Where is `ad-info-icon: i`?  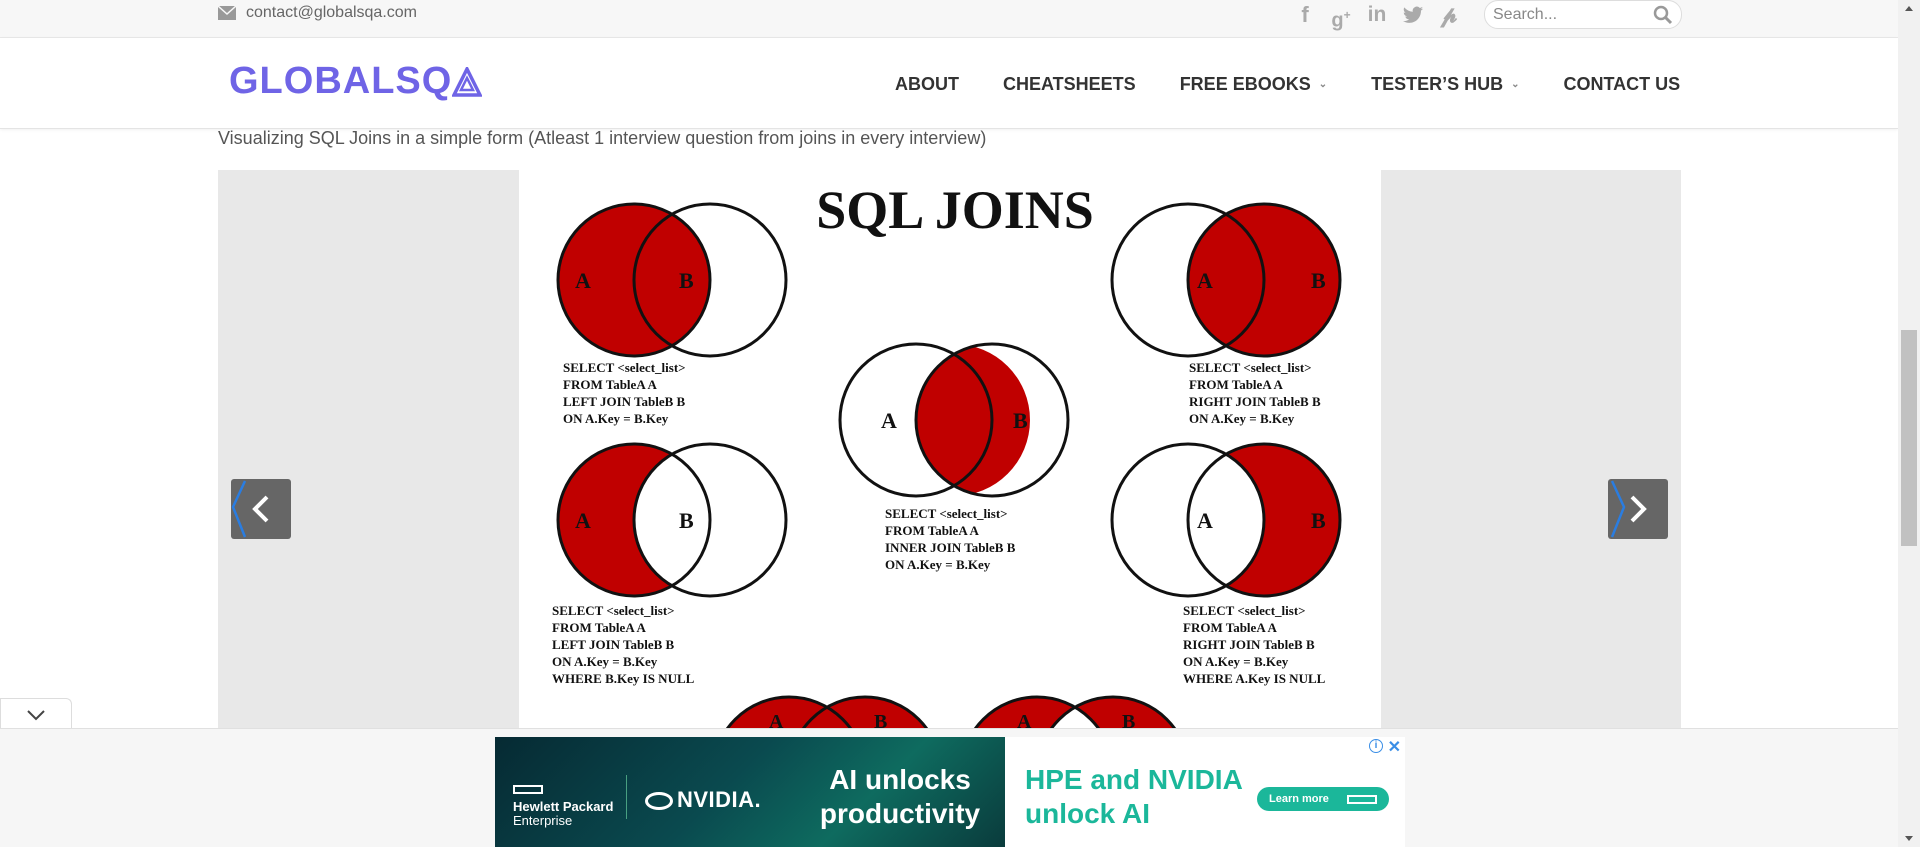
ad-info-icon: i is located at coordinates (1376, 746).